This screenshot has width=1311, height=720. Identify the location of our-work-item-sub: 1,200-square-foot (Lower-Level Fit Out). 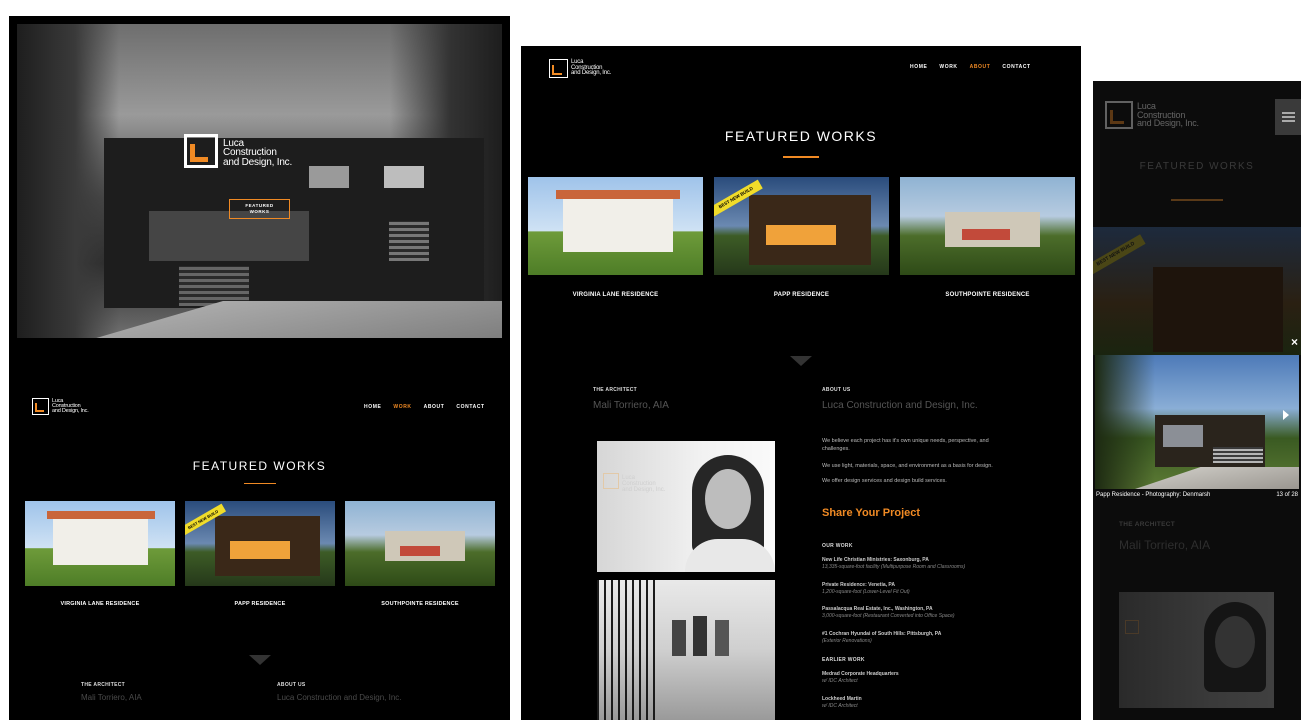
(866, 592).